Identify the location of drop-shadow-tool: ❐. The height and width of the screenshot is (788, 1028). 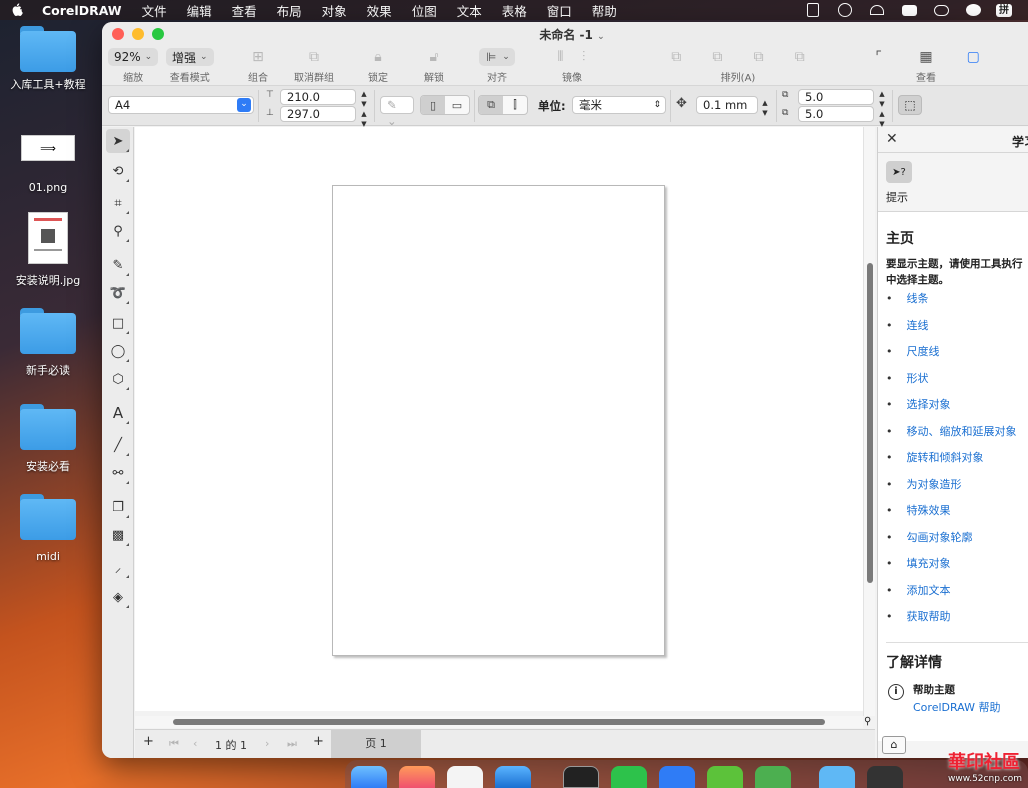
(118, 507).